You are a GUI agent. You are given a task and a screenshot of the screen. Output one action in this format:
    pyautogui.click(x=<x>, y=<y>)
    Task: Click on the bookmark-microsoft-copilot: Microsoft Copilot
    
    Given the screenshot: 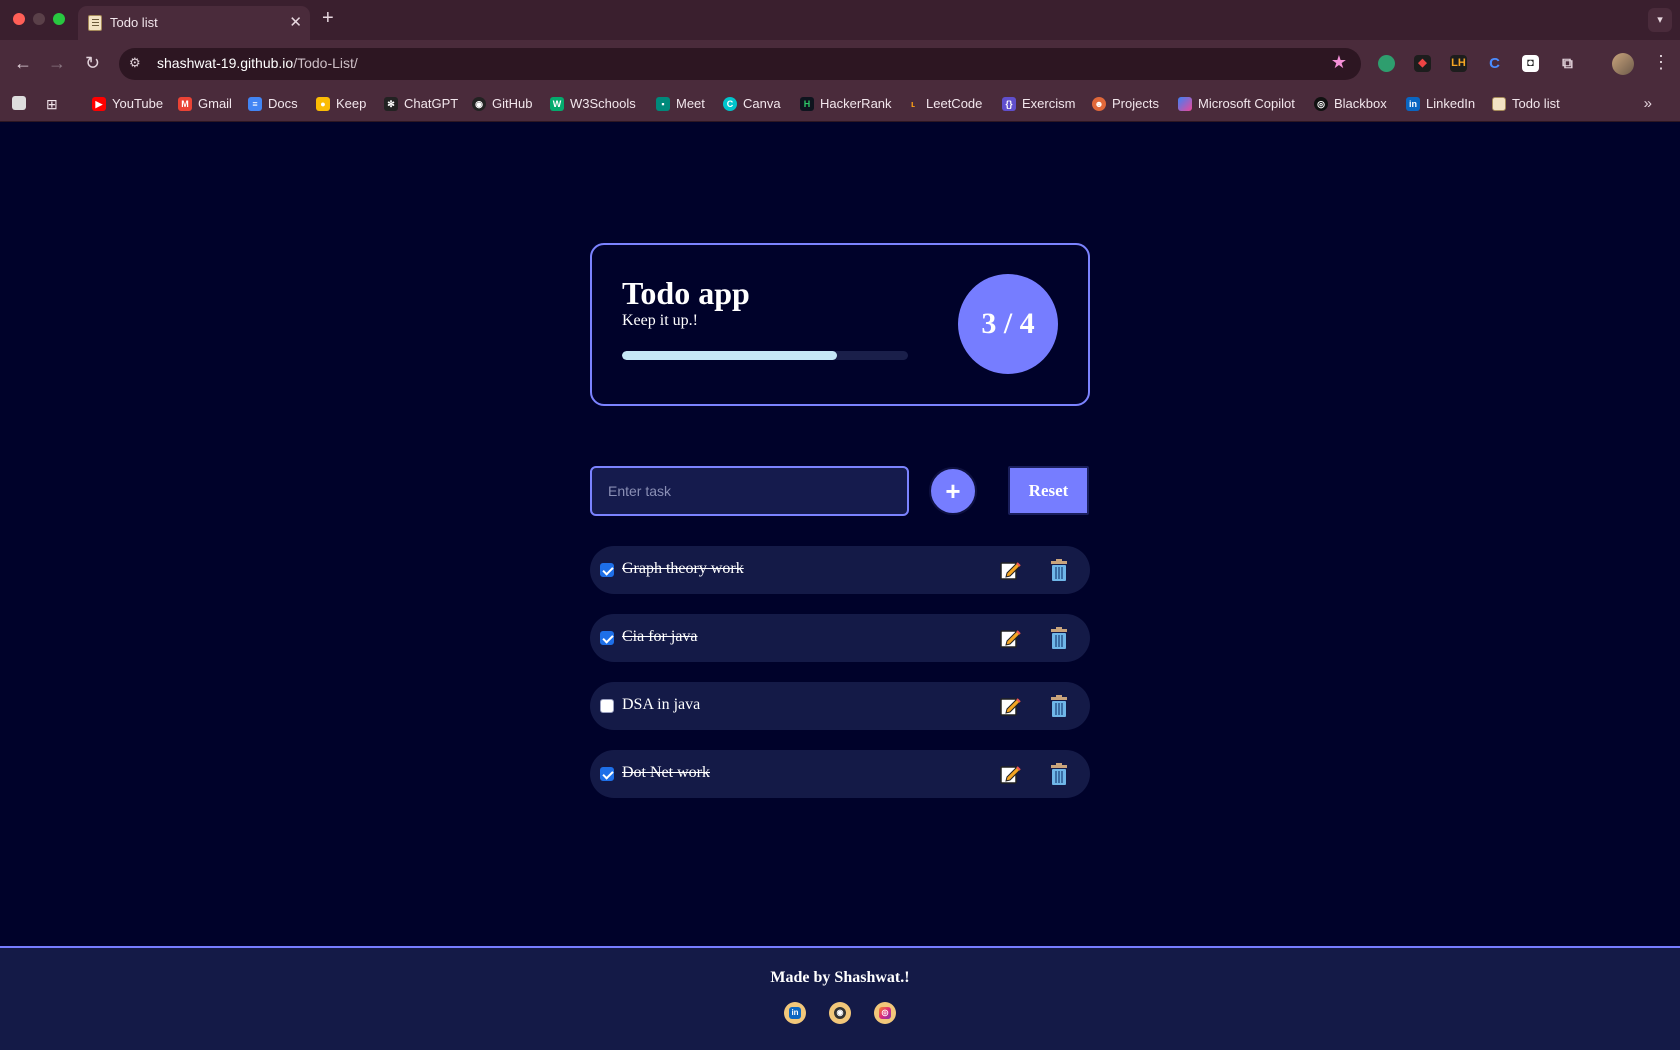 What is the action you would take?
    pyautogui.click(x=1236, y=103)
    